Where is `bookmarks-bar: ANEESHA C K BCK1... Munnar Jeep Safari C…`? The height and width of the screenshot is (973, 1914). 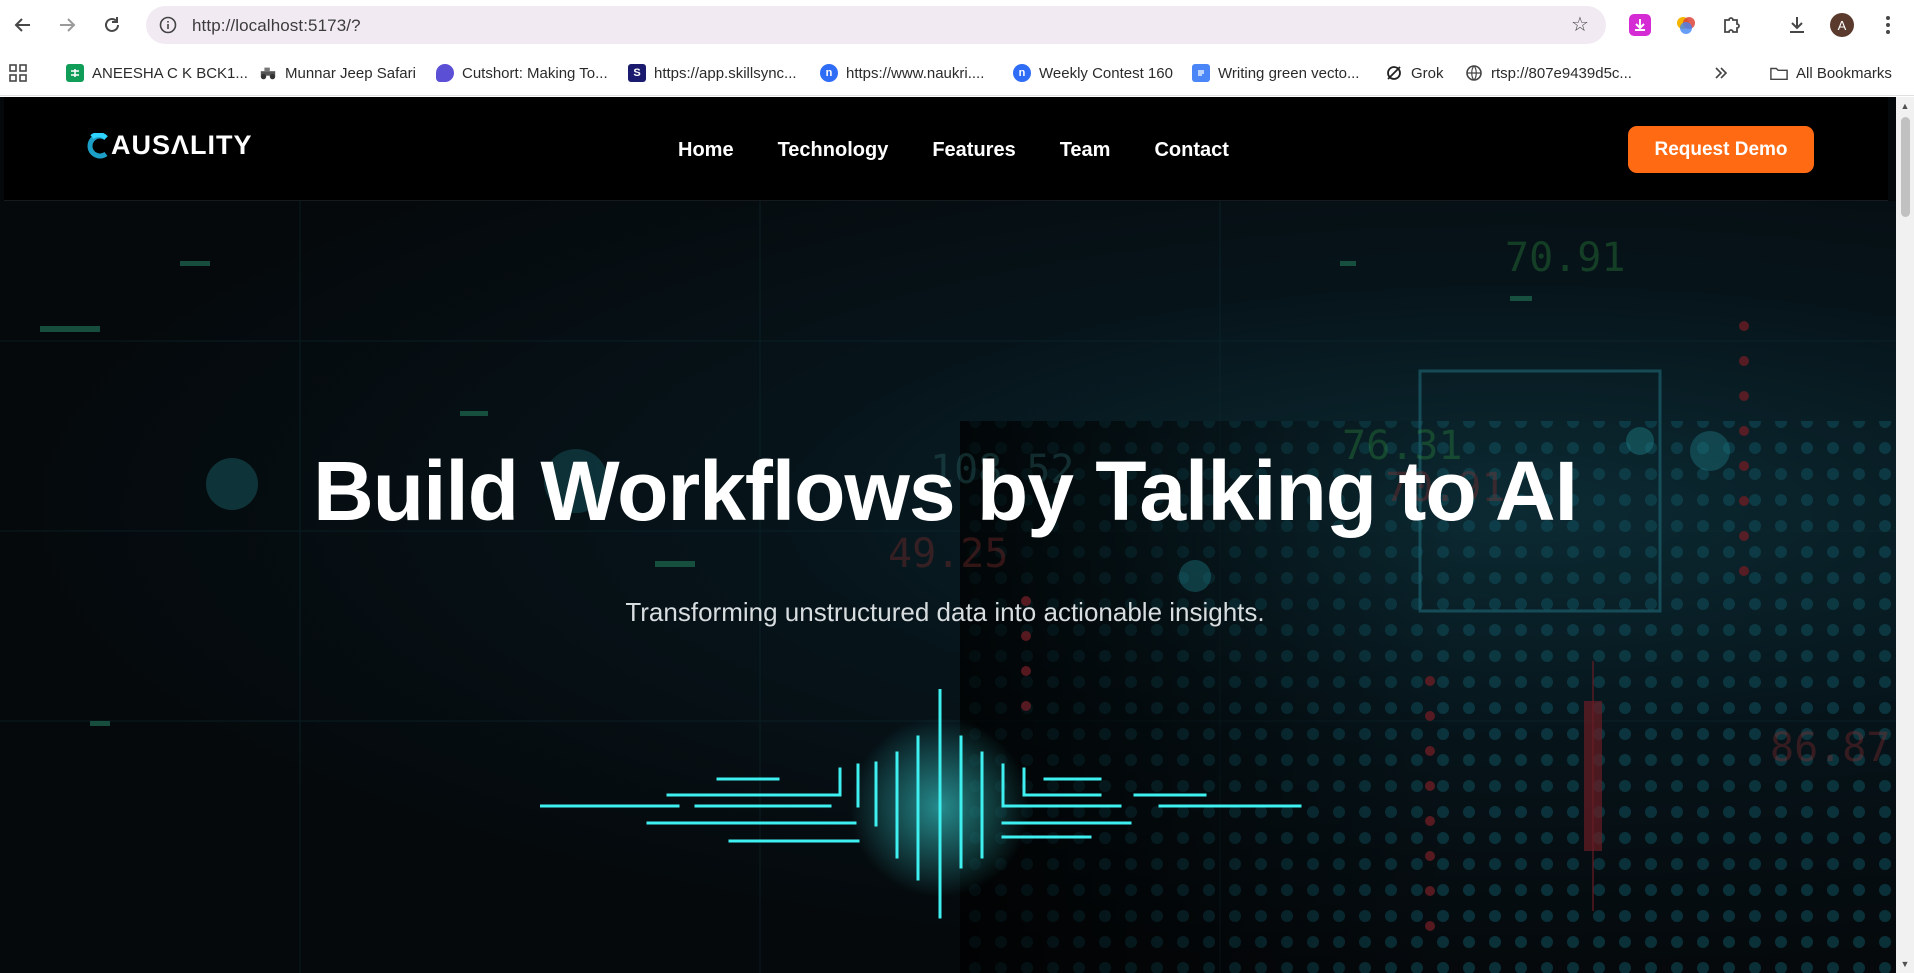
bookmarks-bar: ANEESHA C K BCK1... Munnar Jeep Safari C… is located at coordinates (957, 73).